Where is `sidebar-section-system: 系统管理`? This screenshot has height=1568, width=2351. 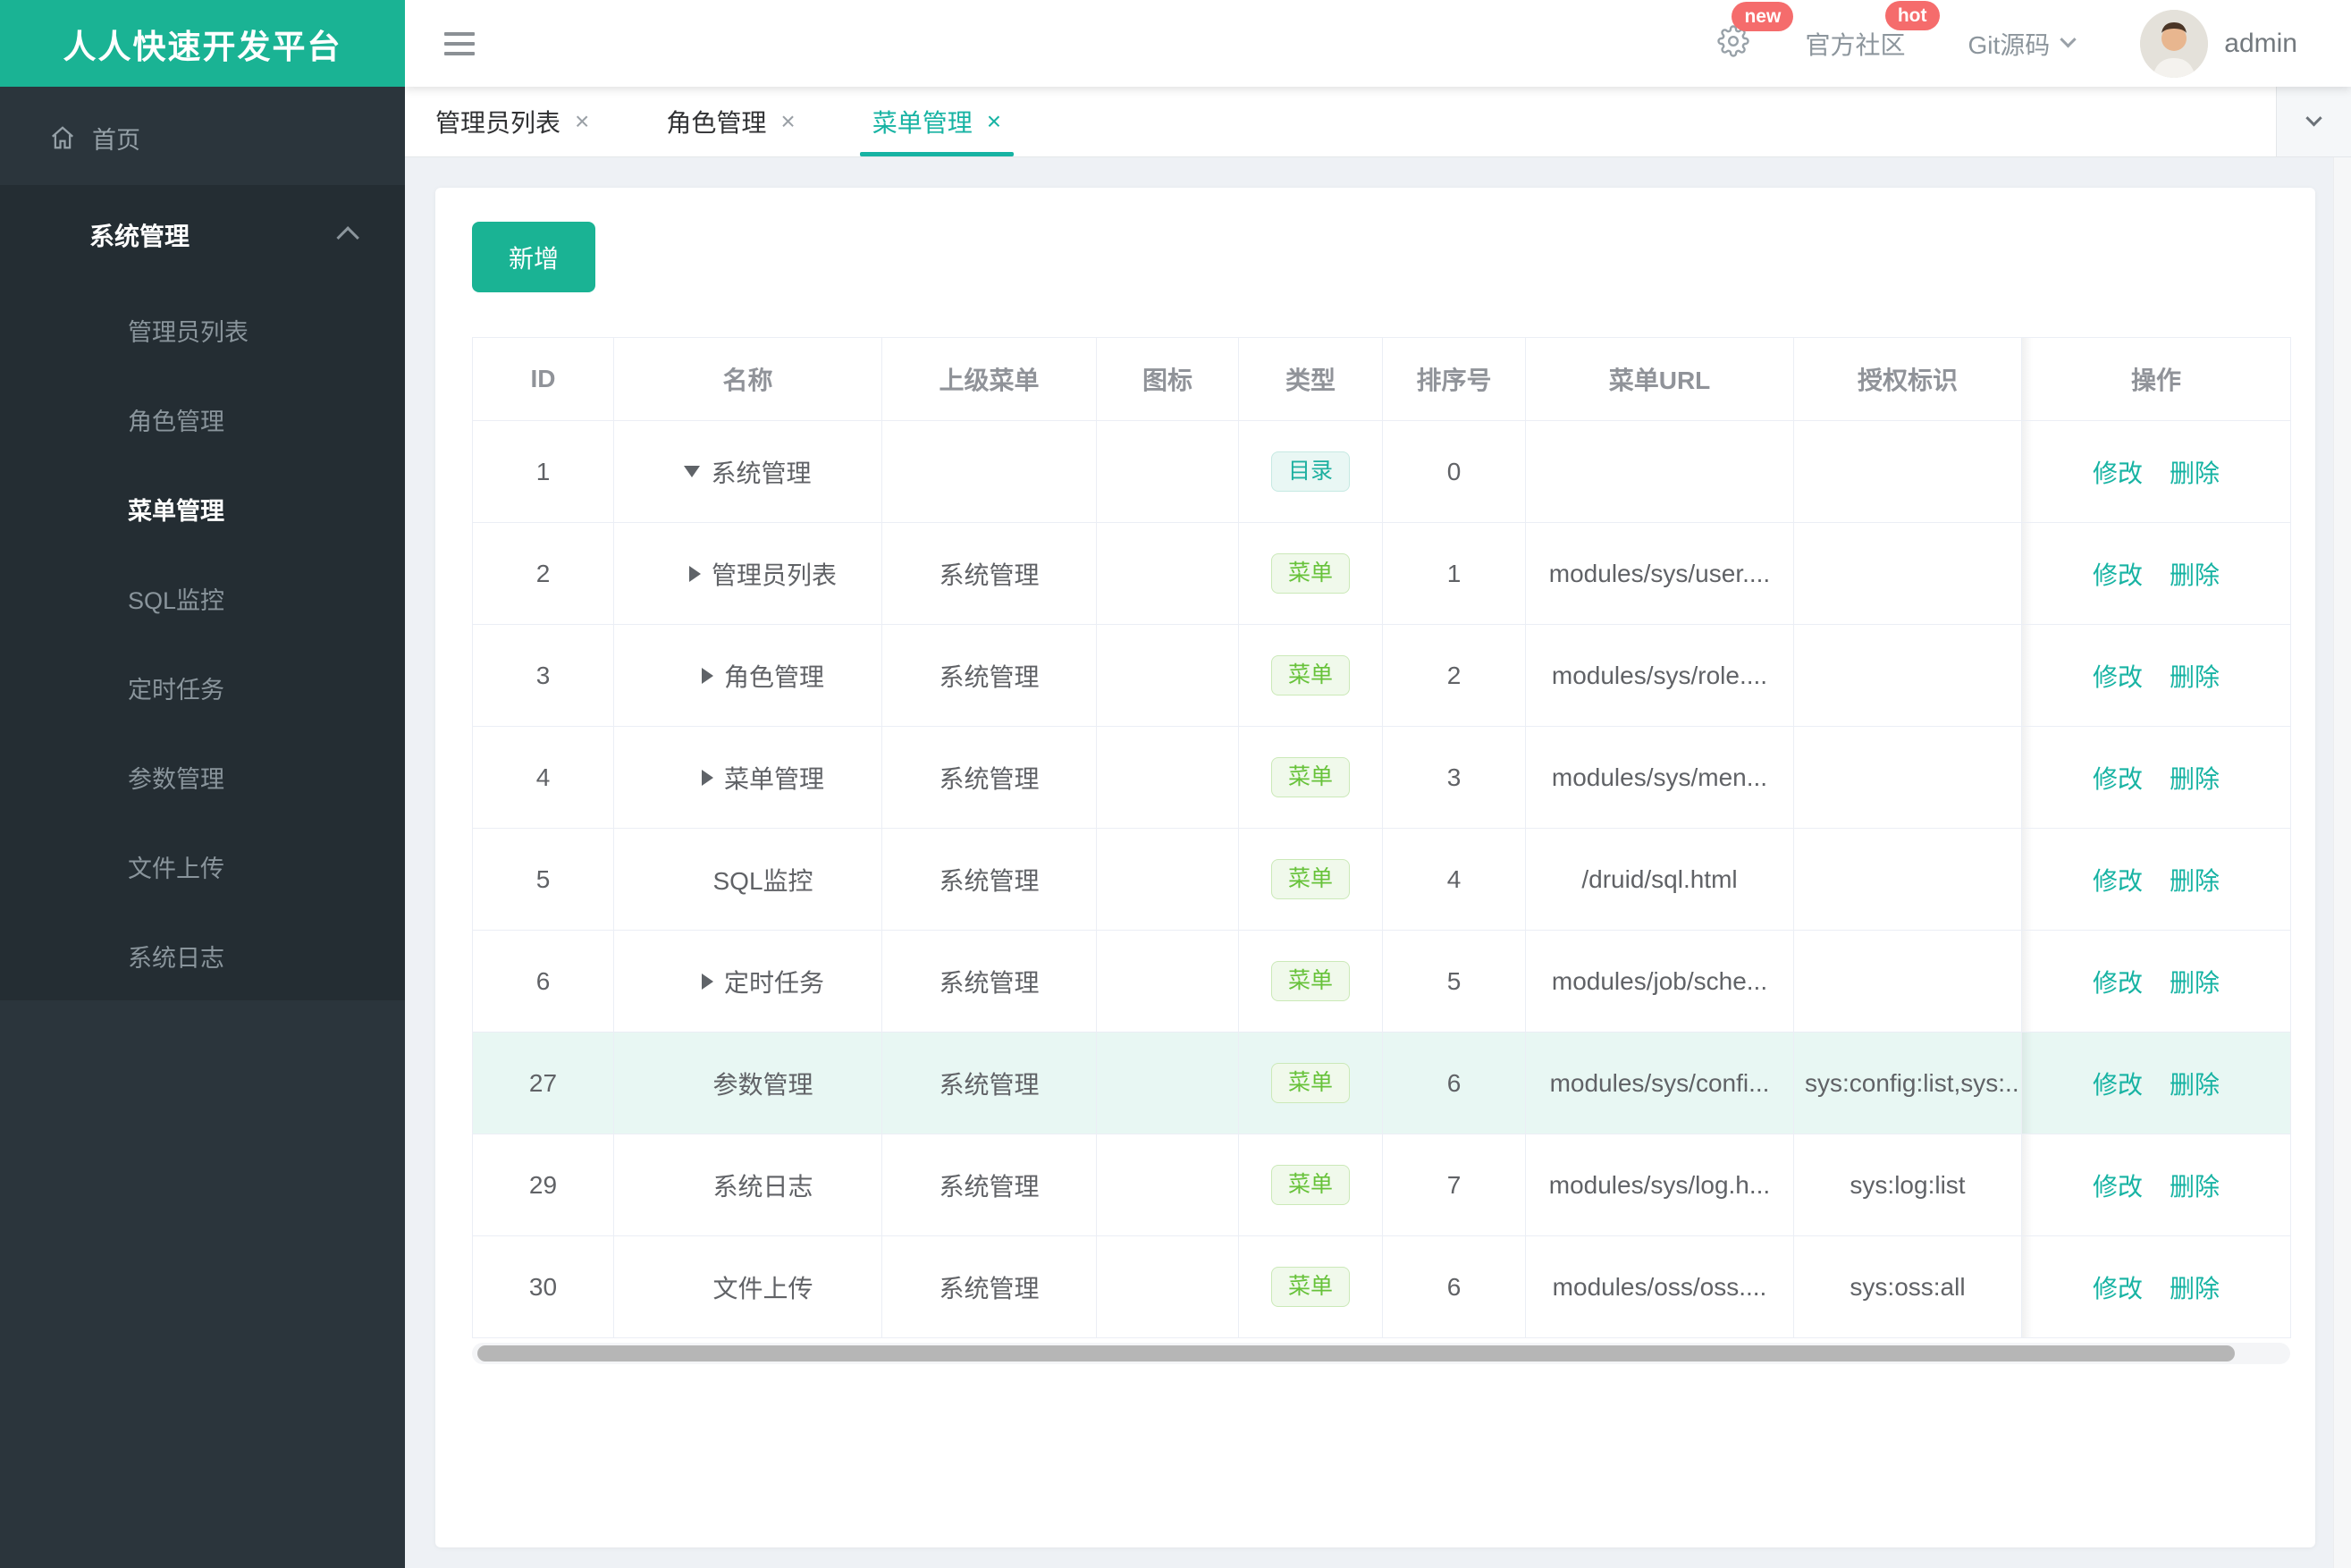 sidebar-section-system: 系统管理 is located at coordinates (202, 235).